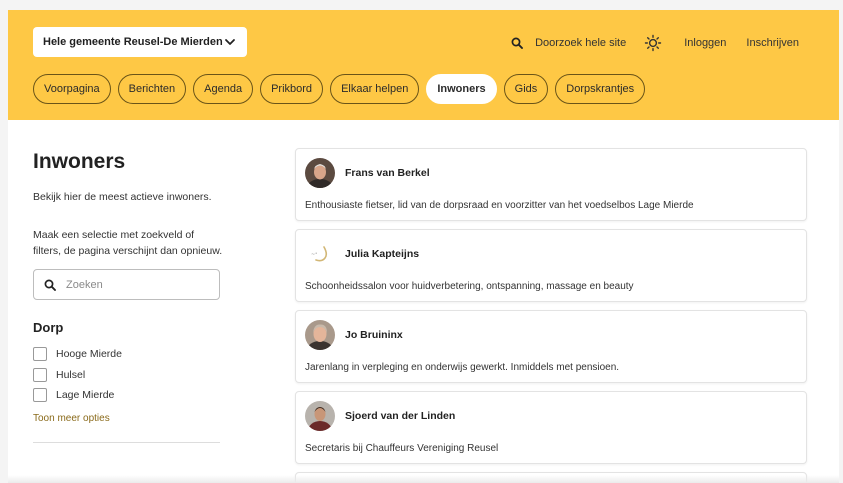 The height and width of the screenshot is (483, 843). What do you see at coordinates (400, 416) in the screenshot?
I see `resident-name: Sjoerd van der Linden` at bounding box center [400, 416].